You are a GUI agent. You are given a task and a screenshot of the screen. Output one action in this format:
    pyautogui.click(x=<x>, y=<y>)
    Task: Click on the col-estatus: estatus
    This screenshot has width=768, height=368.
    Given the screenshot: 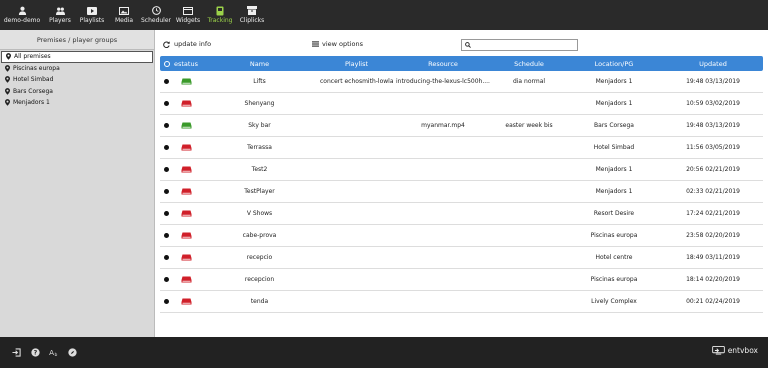 What is the action you would take?
    pyautogui.click(x=186, y=64)
    